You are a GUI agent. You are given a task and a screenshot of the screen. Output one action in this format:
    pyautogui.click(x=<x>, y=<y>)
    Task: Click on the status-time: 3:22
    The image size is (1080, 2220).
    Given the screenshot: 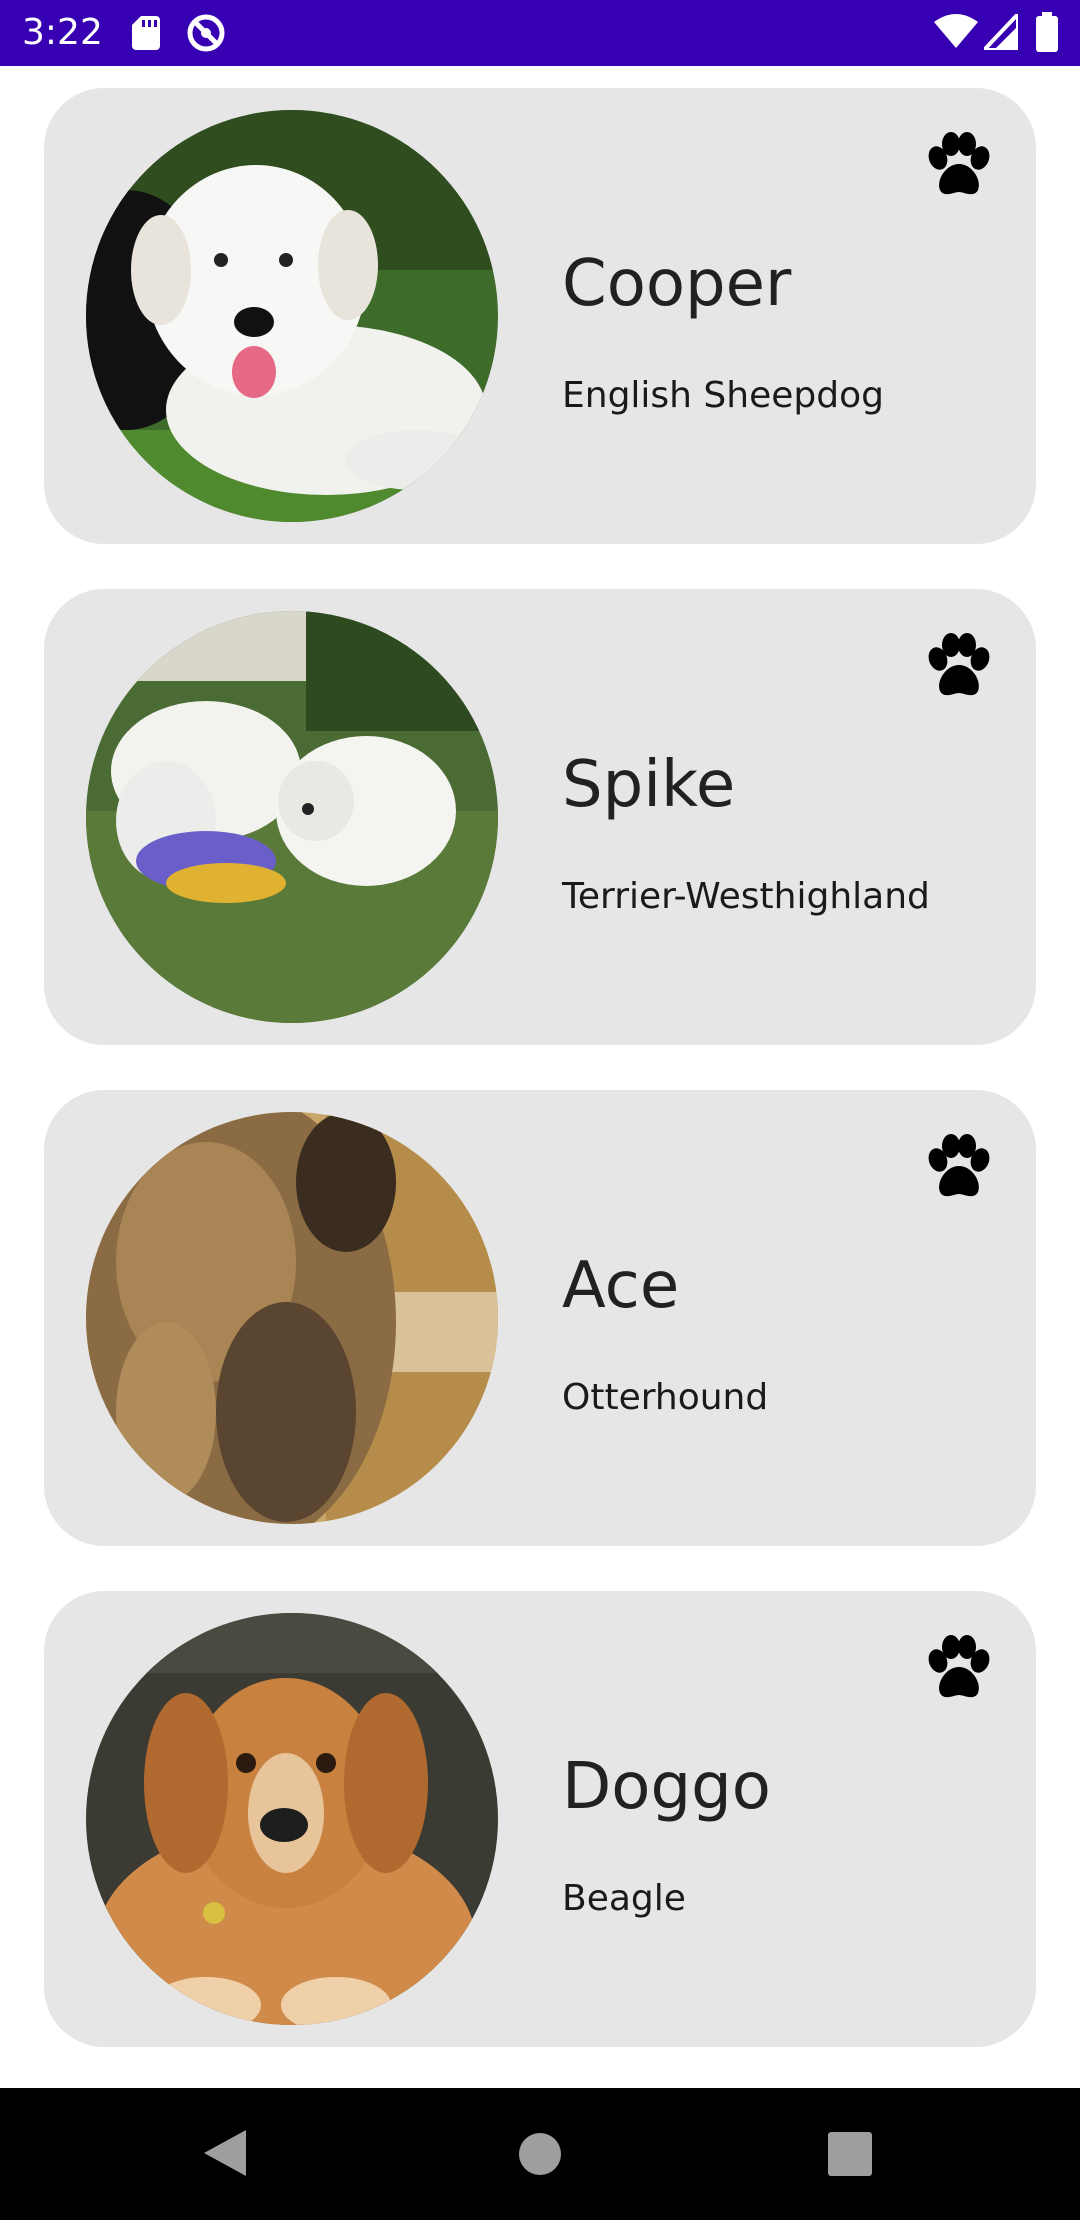 What is the action you would take?
    pyautogui.click(x=62, y=32)
    